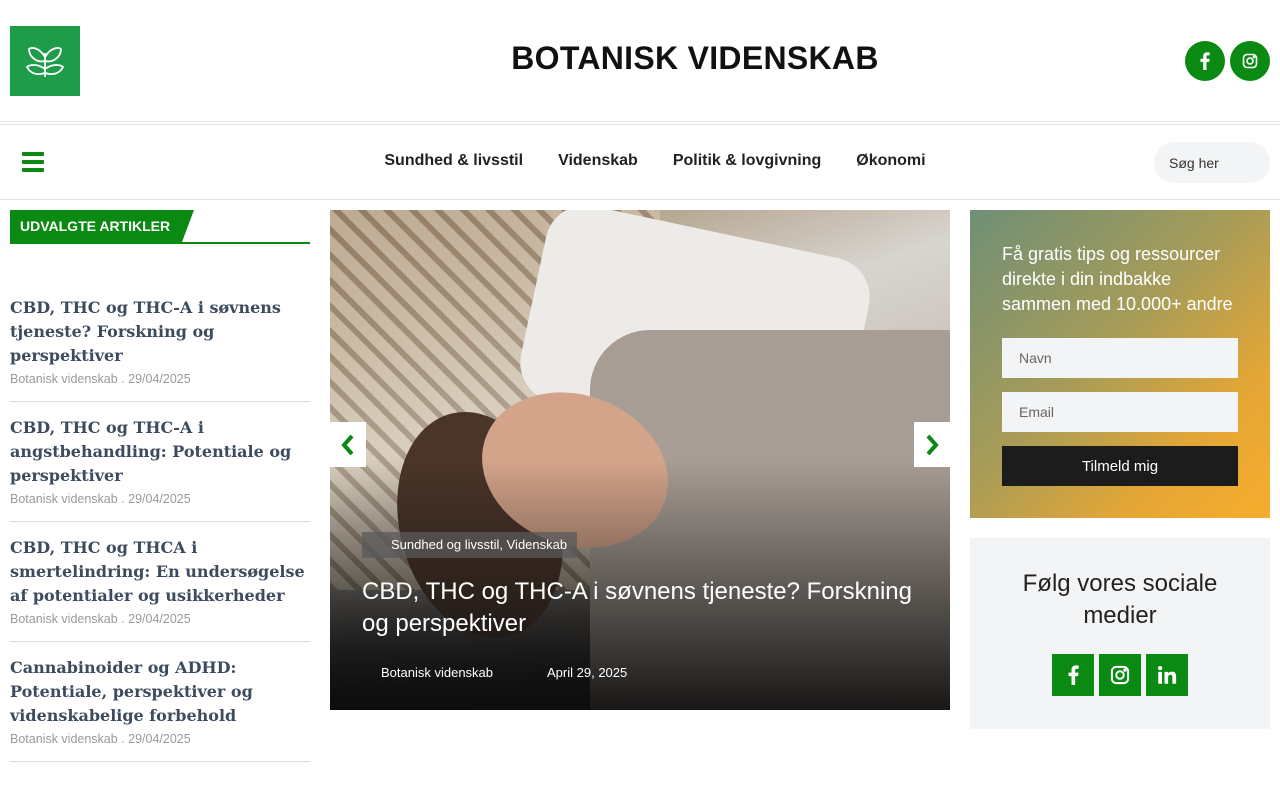  Describe the element at coordinates (1167, 675) in the screenshot. I see `linkedin-icon` at that location.